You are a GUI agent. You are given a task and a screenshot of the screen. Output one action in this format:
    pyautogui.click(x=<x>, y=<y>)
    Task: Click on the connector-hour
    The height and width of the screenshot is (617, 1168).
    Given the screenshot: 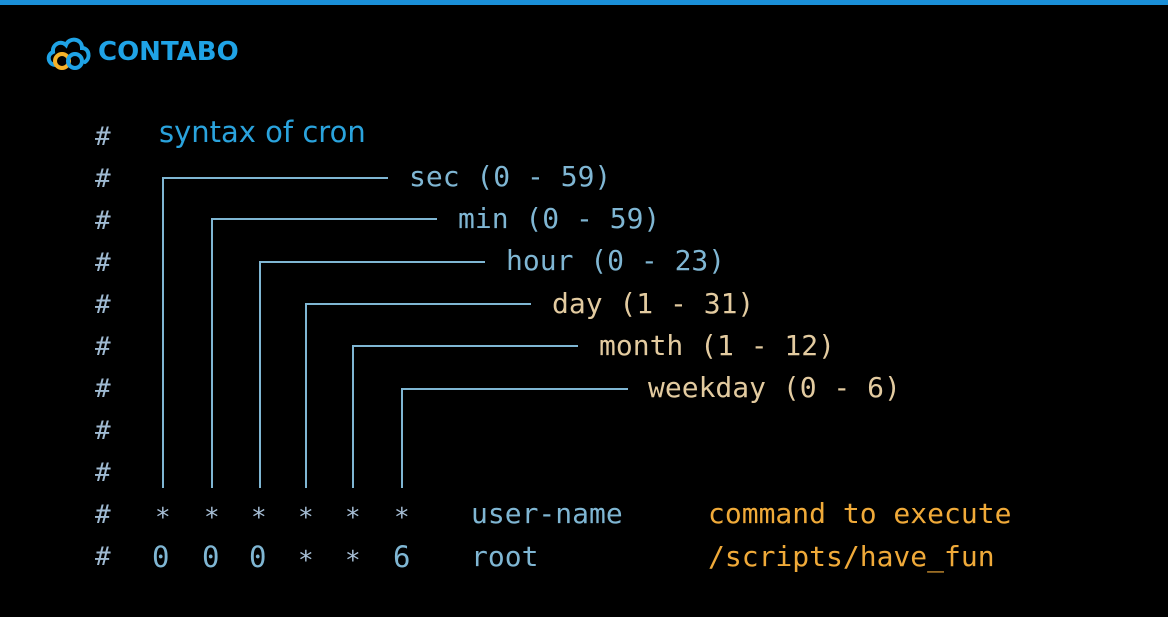 What is the action you would take?
    pyautogui.click(x=372, y=374)
    